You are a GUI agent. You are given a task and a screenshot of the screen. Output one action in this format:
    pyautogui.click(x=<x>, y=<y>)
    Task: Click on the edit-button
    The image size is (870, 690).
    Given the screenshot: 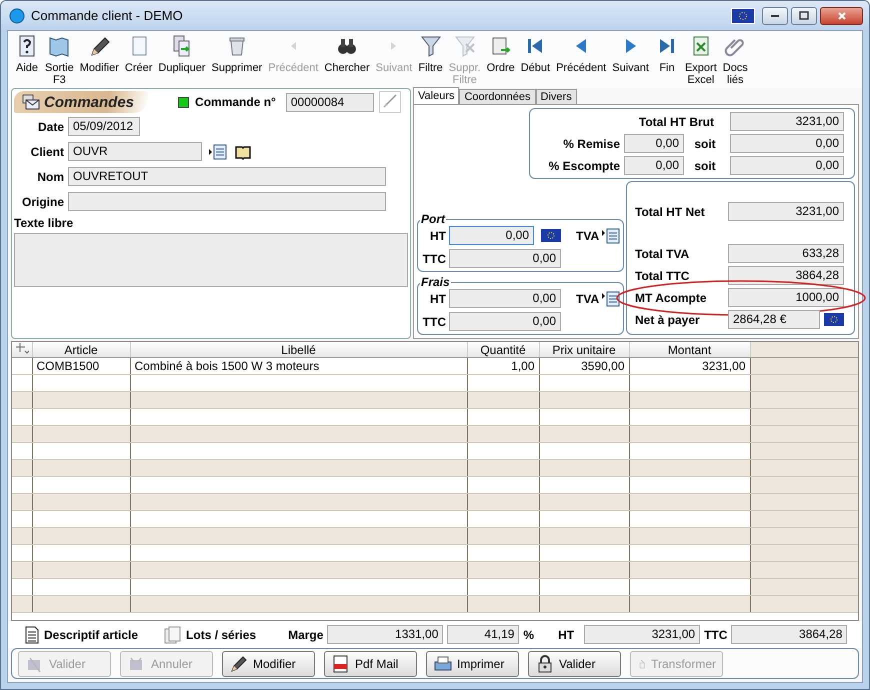 What is the action you would take?
    pyautogui.click(x=389, y=102)
    